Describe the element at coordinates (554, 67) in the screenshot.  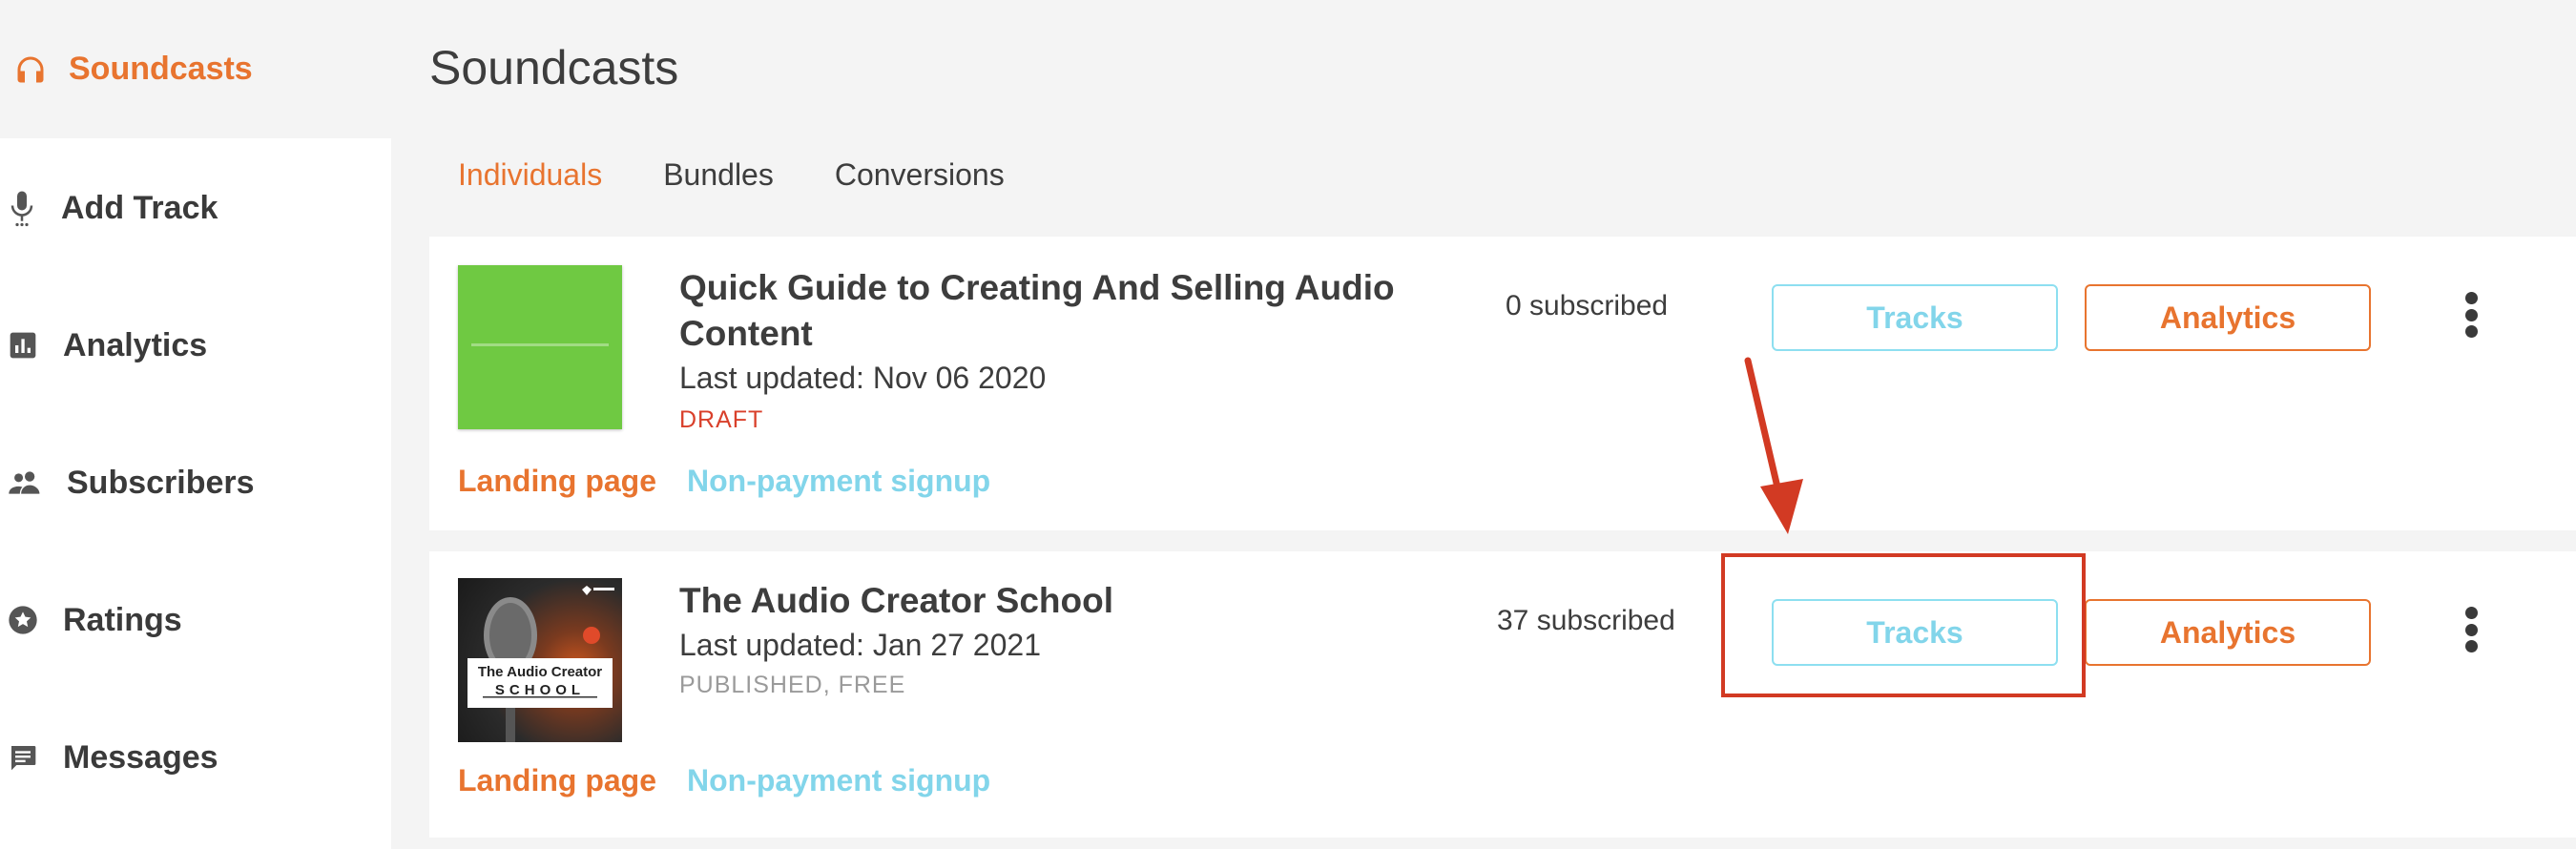
I see `page-title: Soundcasts` at that location.